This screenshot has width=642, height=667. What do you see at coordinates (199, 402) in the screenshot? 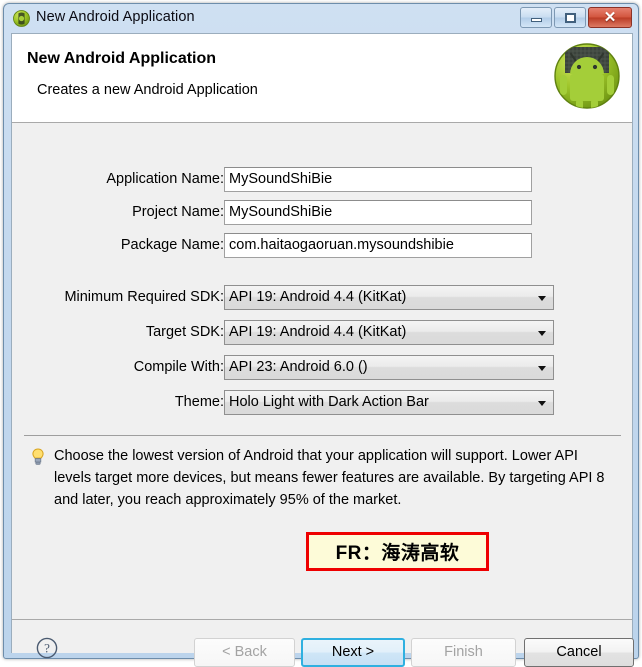
I see `label-theme: Theme:` at bounding box center [199, 402].